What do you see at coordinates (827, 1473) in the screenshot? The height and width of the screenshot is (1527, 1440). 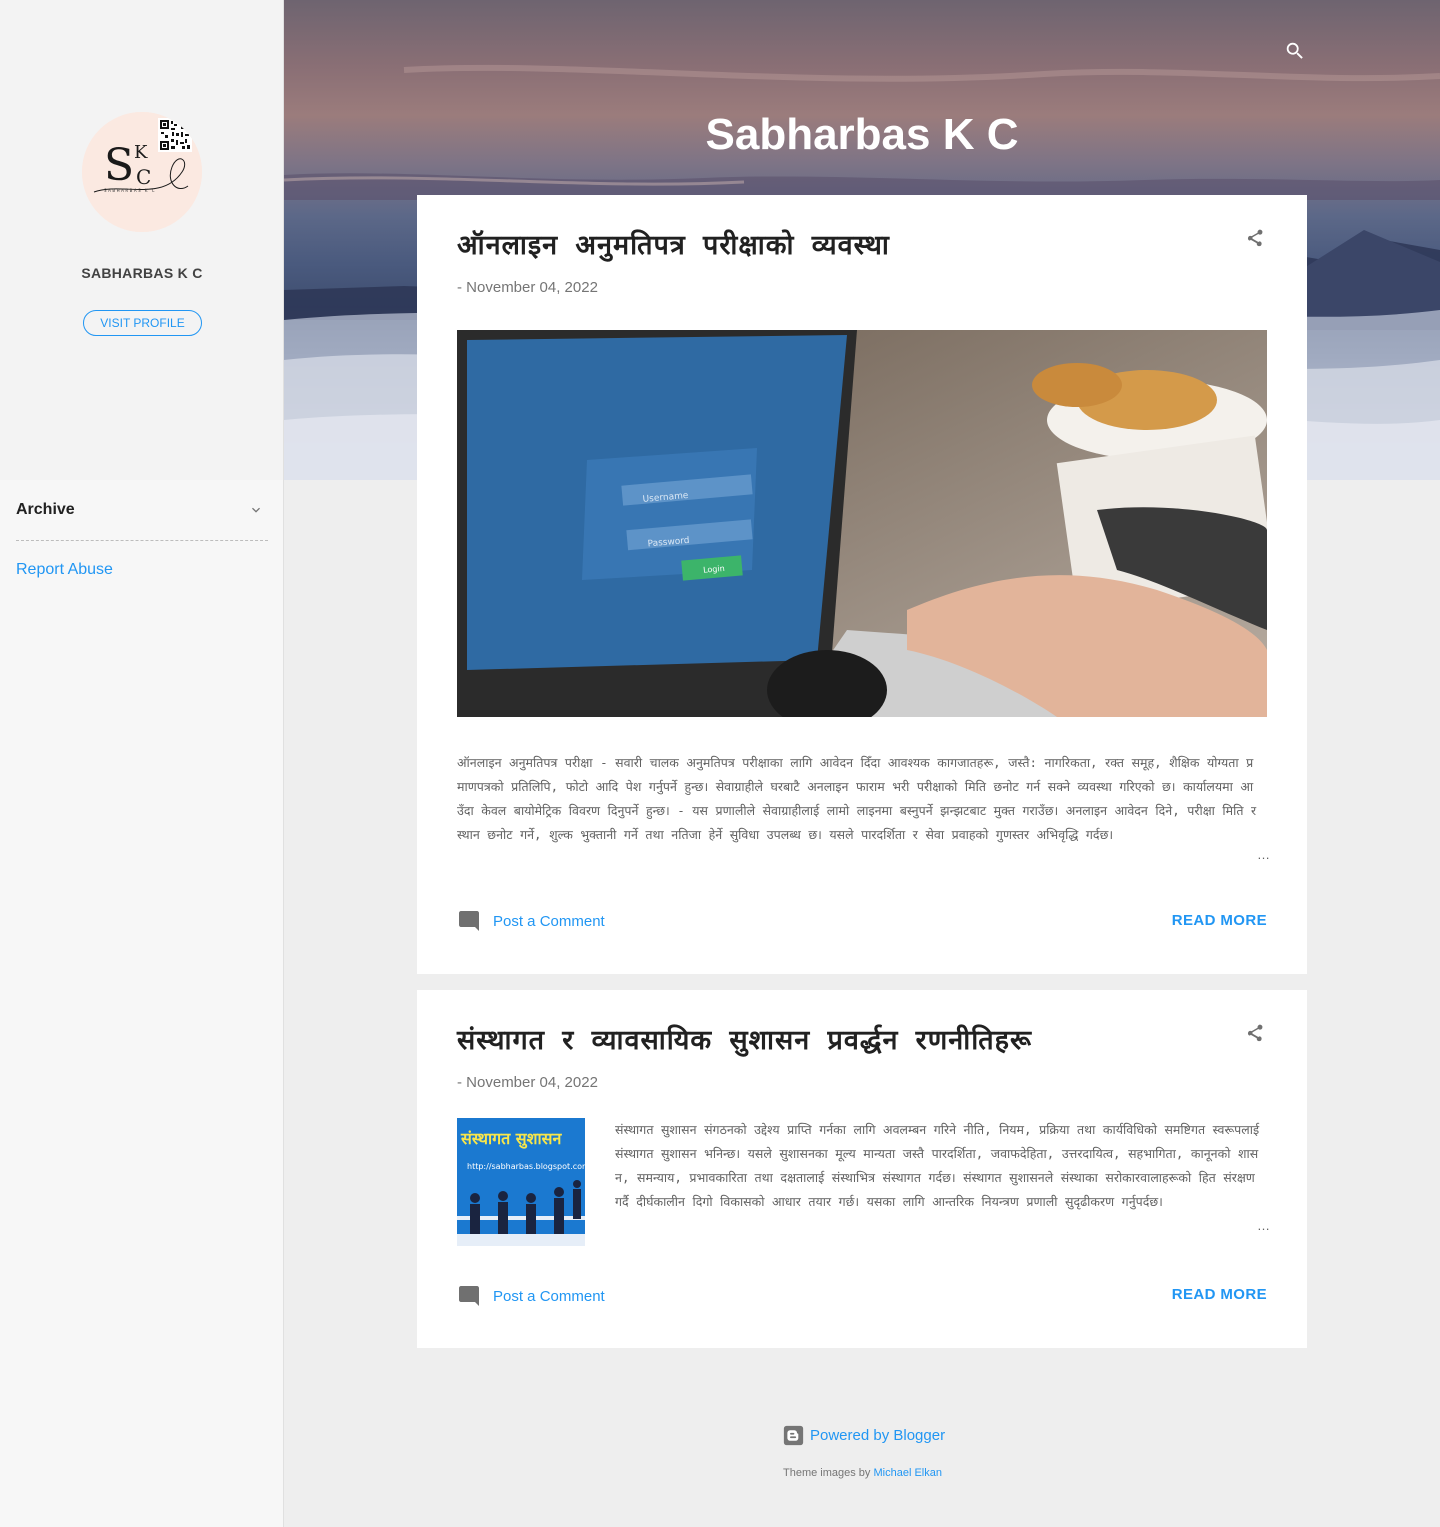 I see `theme-credit-prefix: Theme images by` at bounding box center [827, 1473].